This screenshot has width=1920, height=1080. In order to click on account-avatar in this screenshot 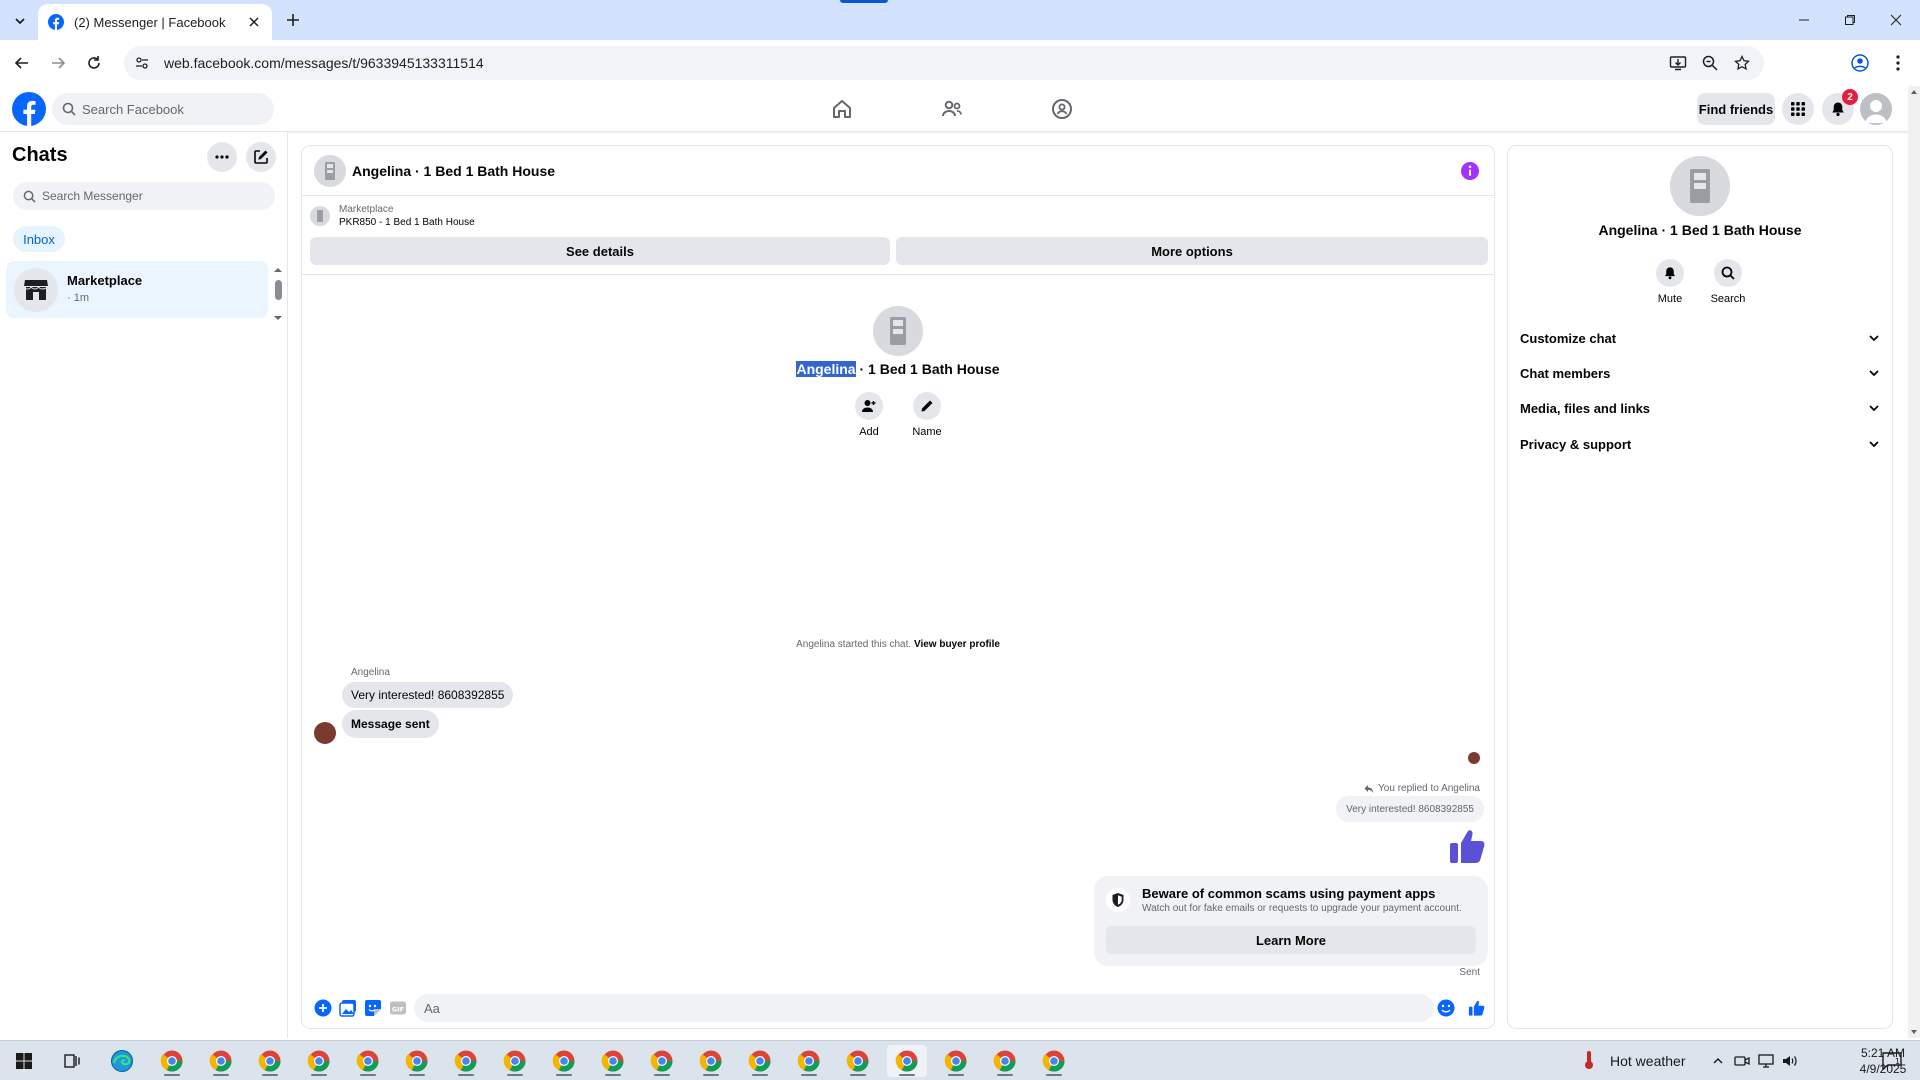, I will do `click(1876, 109)`.